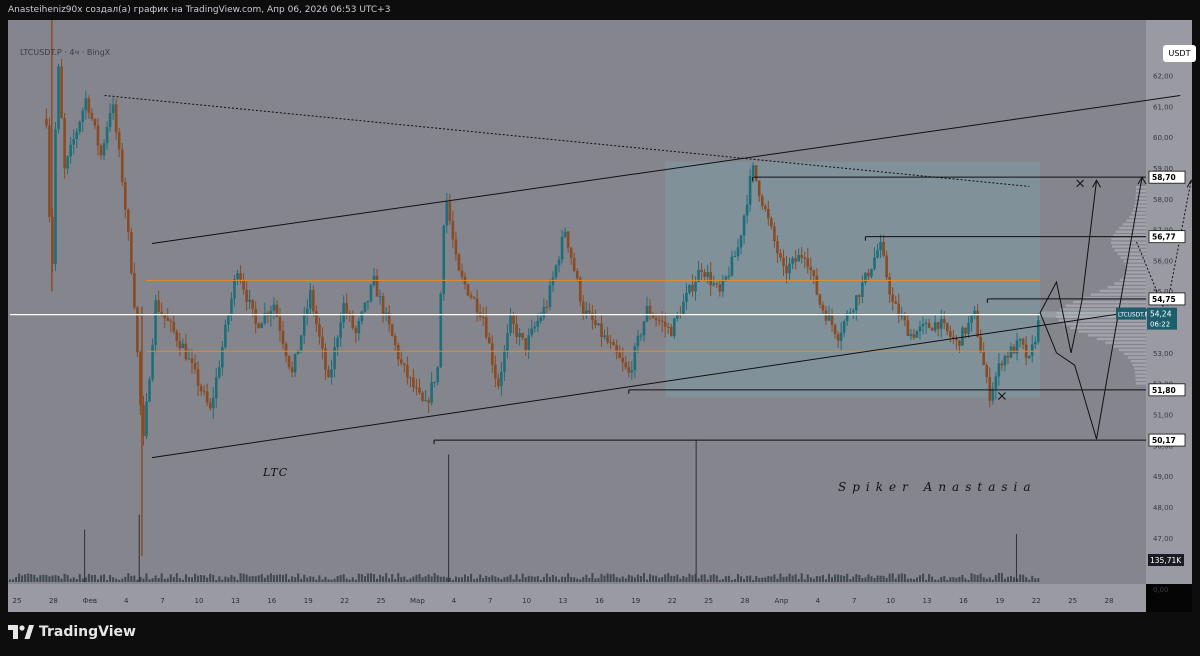  I want to click on x-tick-label: 25, so click(381, 601).